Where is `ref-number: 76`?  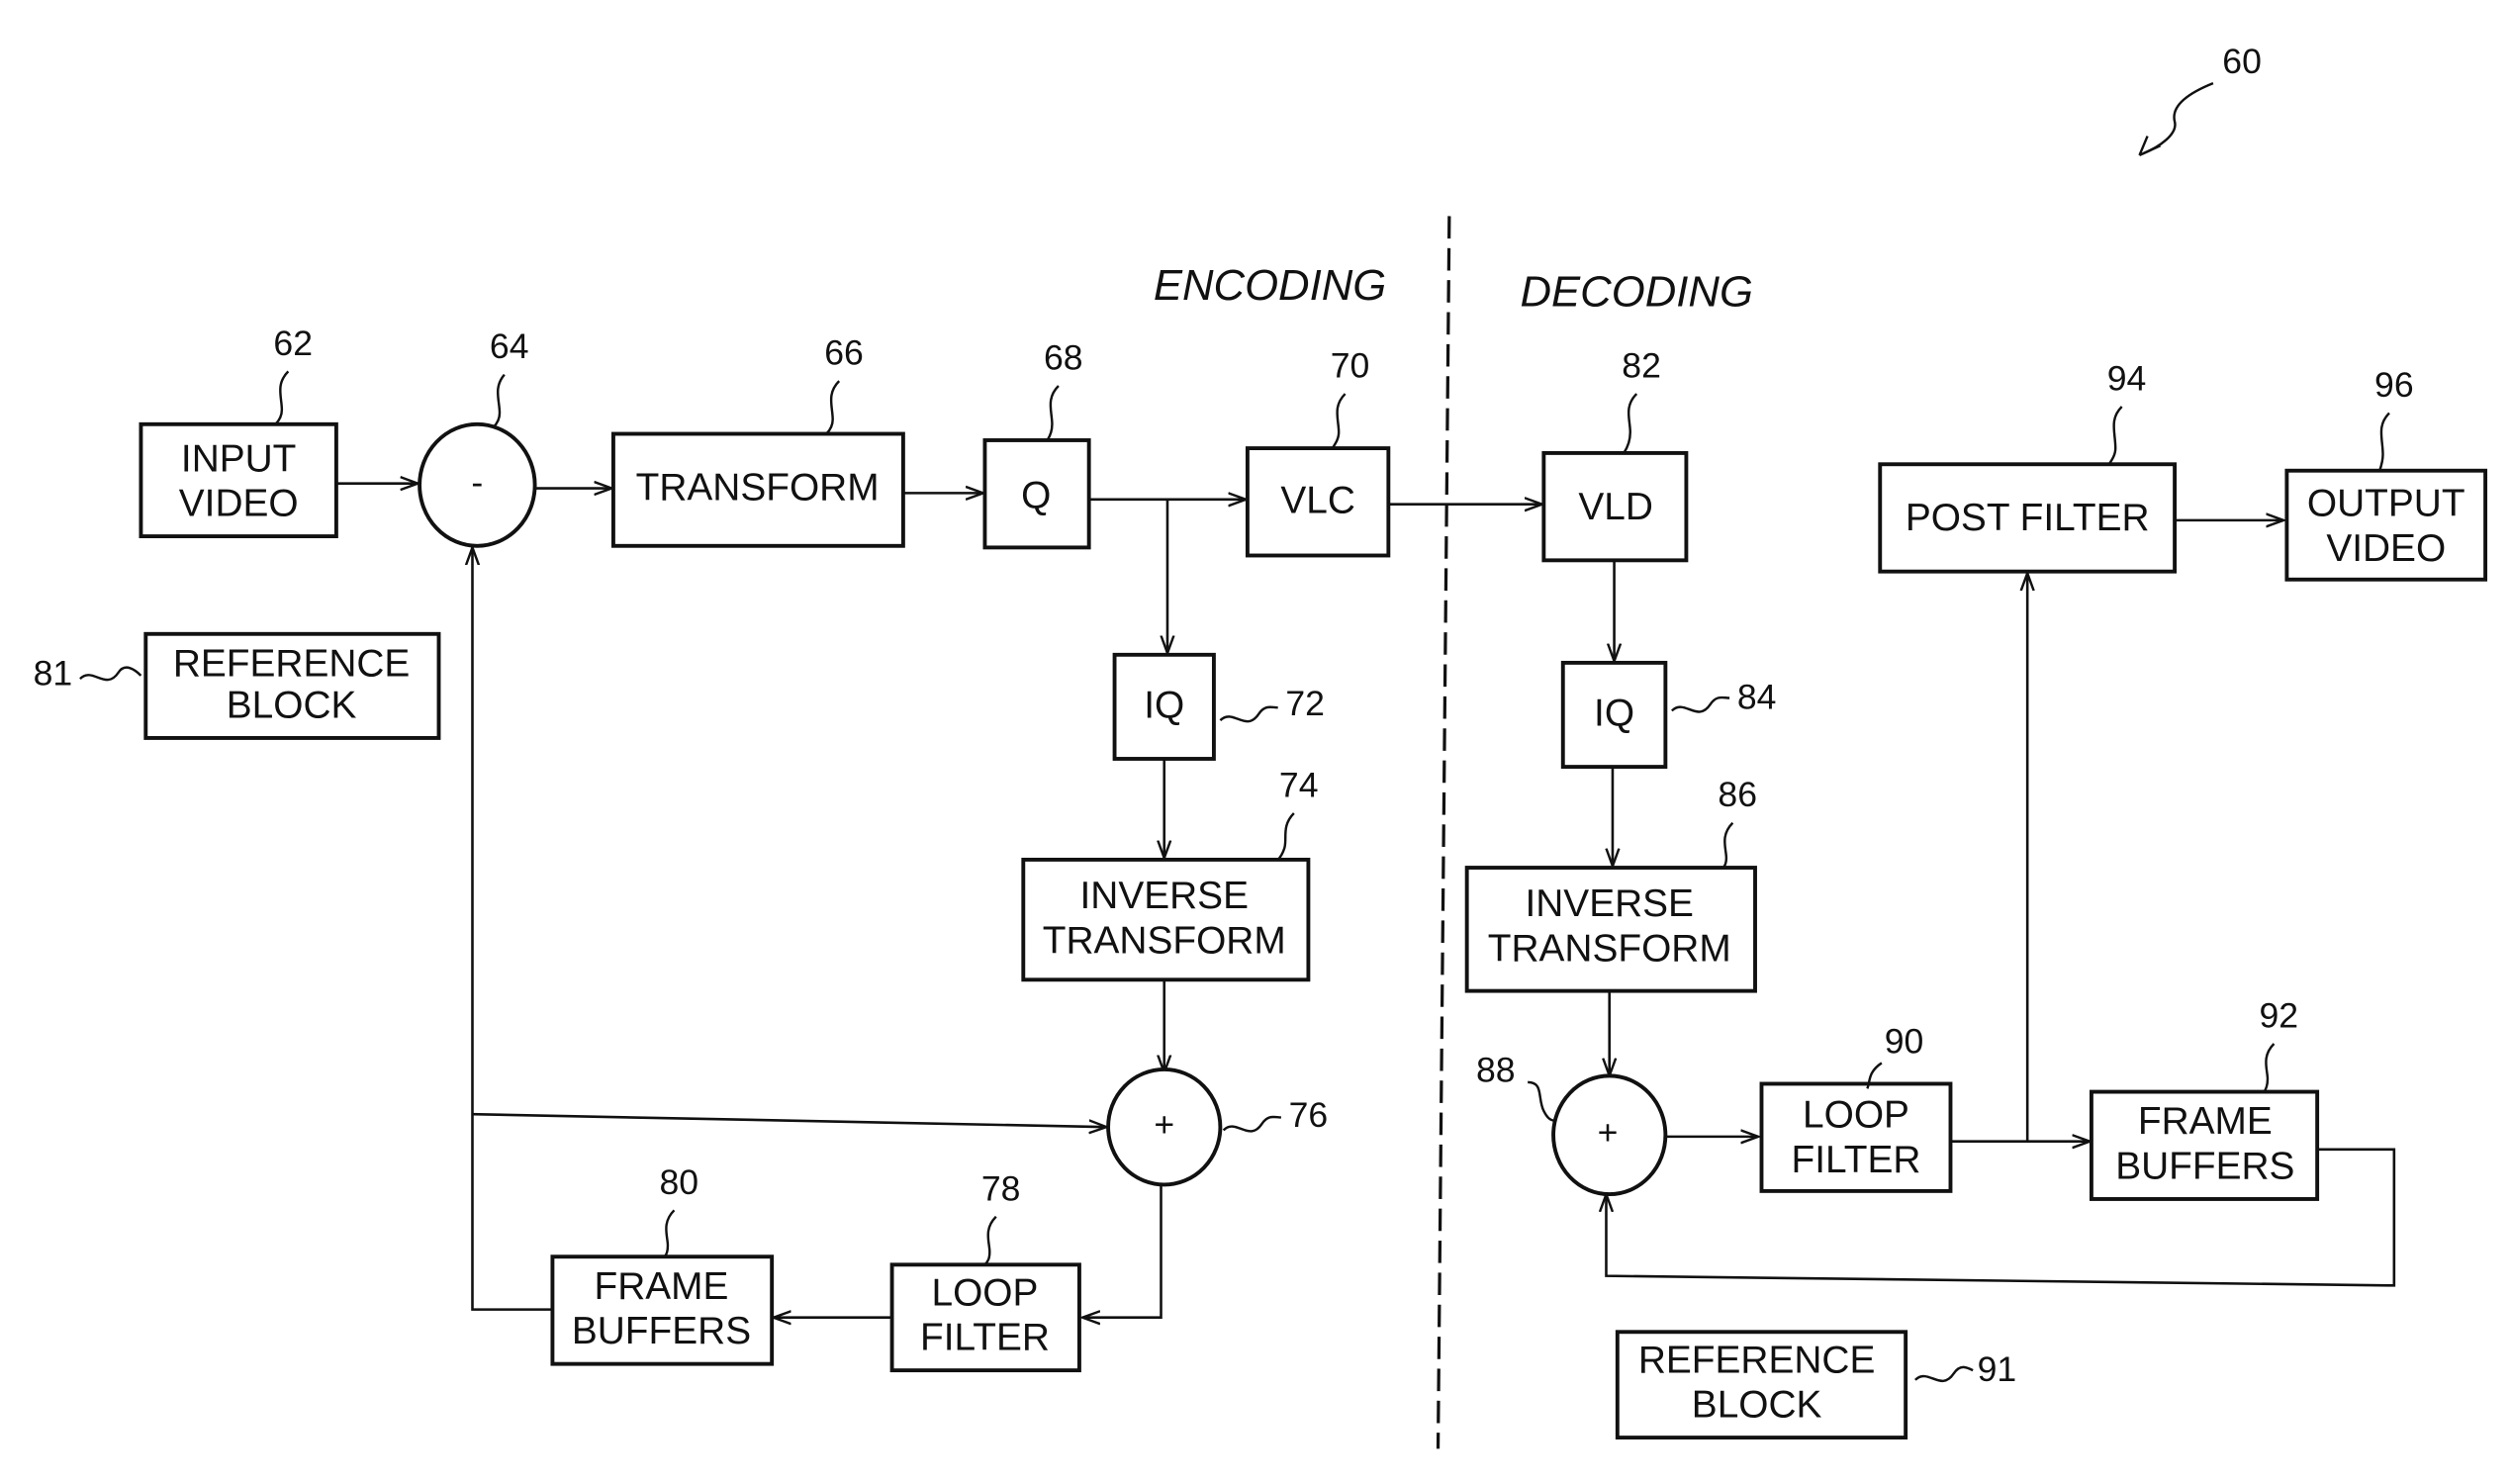
ref-number: 76 is located at coordinates (1309, 1115).